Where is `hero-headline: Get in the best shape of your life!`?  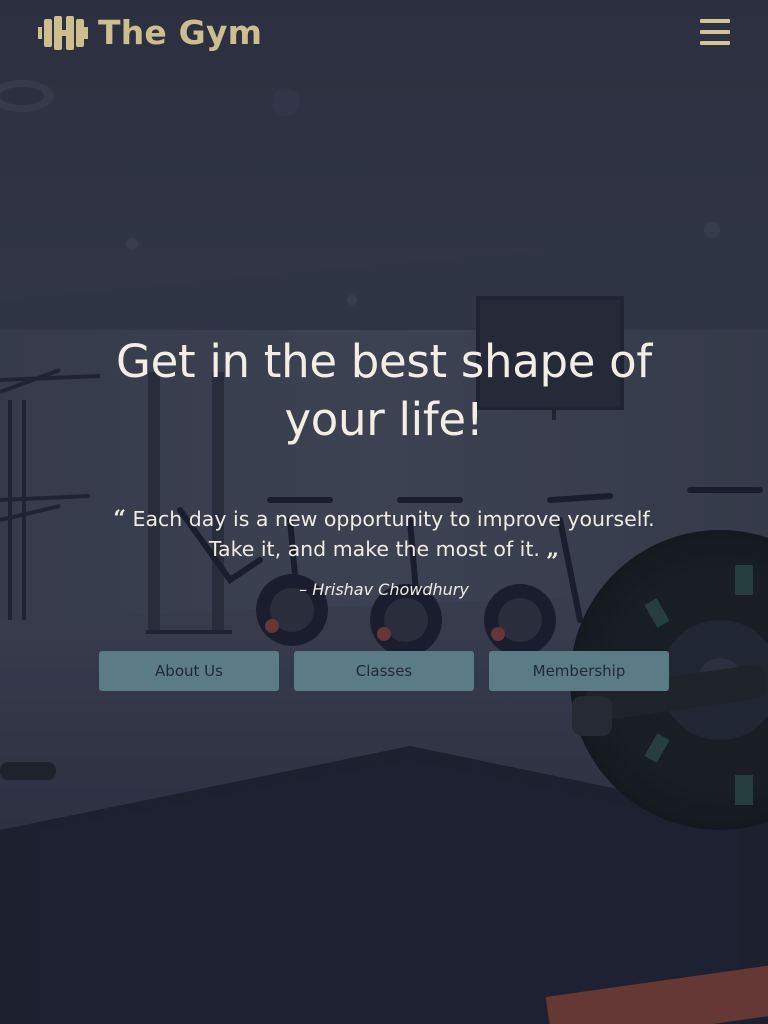 hero-headline: Get in the best shape of your life! is located at coordinates (384, 390).